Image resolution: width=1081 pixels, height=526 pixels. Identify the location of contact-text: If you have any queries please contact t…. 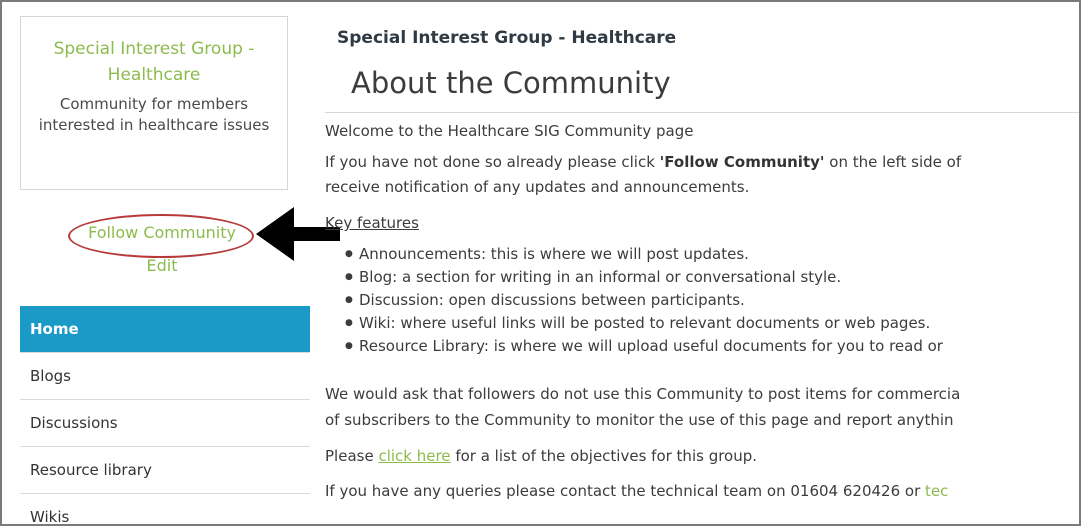
(636, 491).